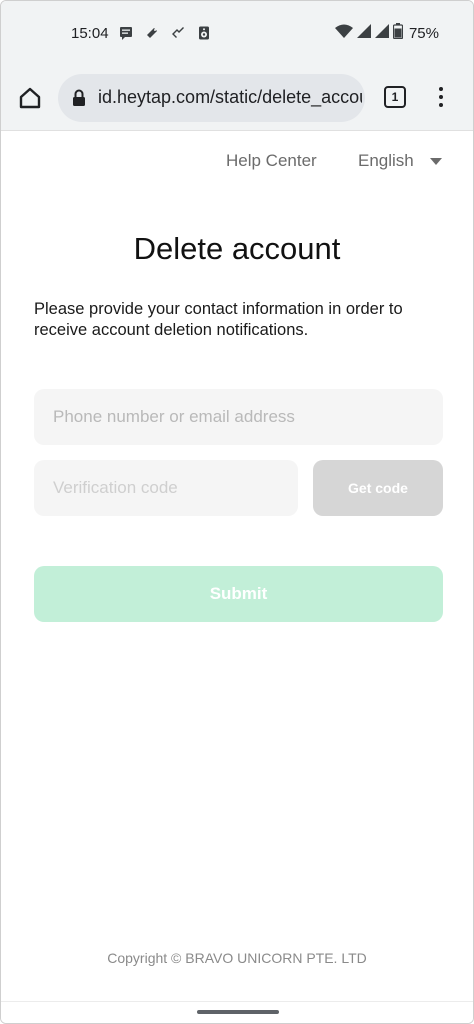  I want to click on notification-icons, so click(165, 33).